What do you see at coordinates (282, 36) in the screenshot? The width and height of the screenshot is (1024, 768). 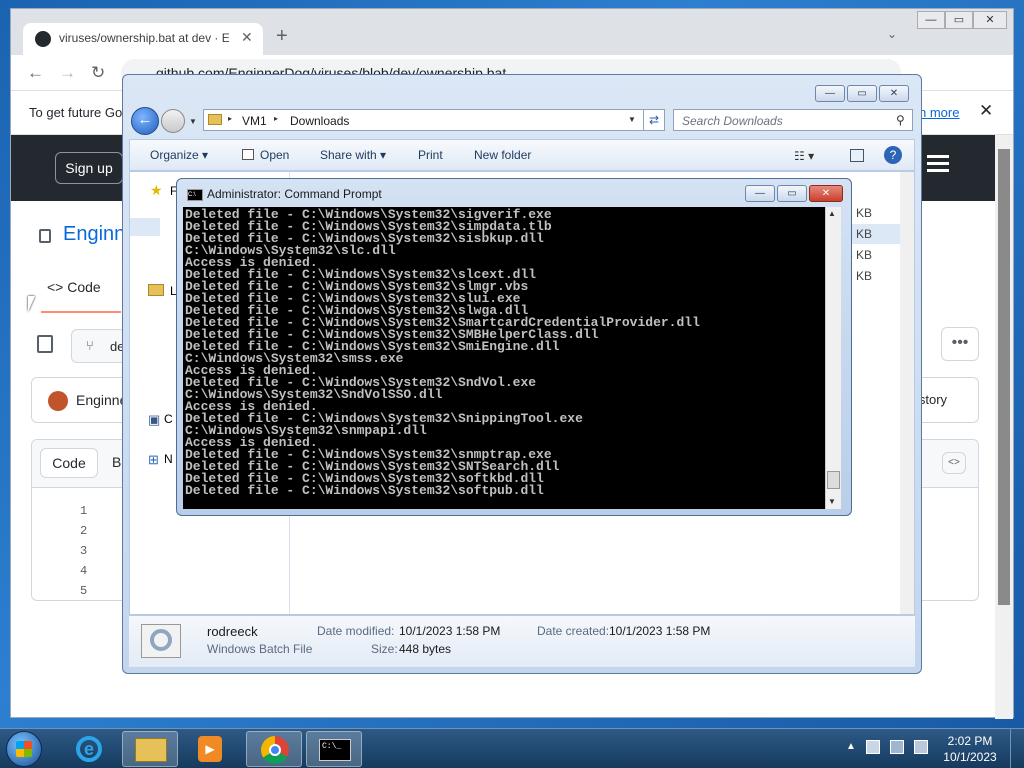 I see `new-tab-button: +` at bounding box center [282, 36].